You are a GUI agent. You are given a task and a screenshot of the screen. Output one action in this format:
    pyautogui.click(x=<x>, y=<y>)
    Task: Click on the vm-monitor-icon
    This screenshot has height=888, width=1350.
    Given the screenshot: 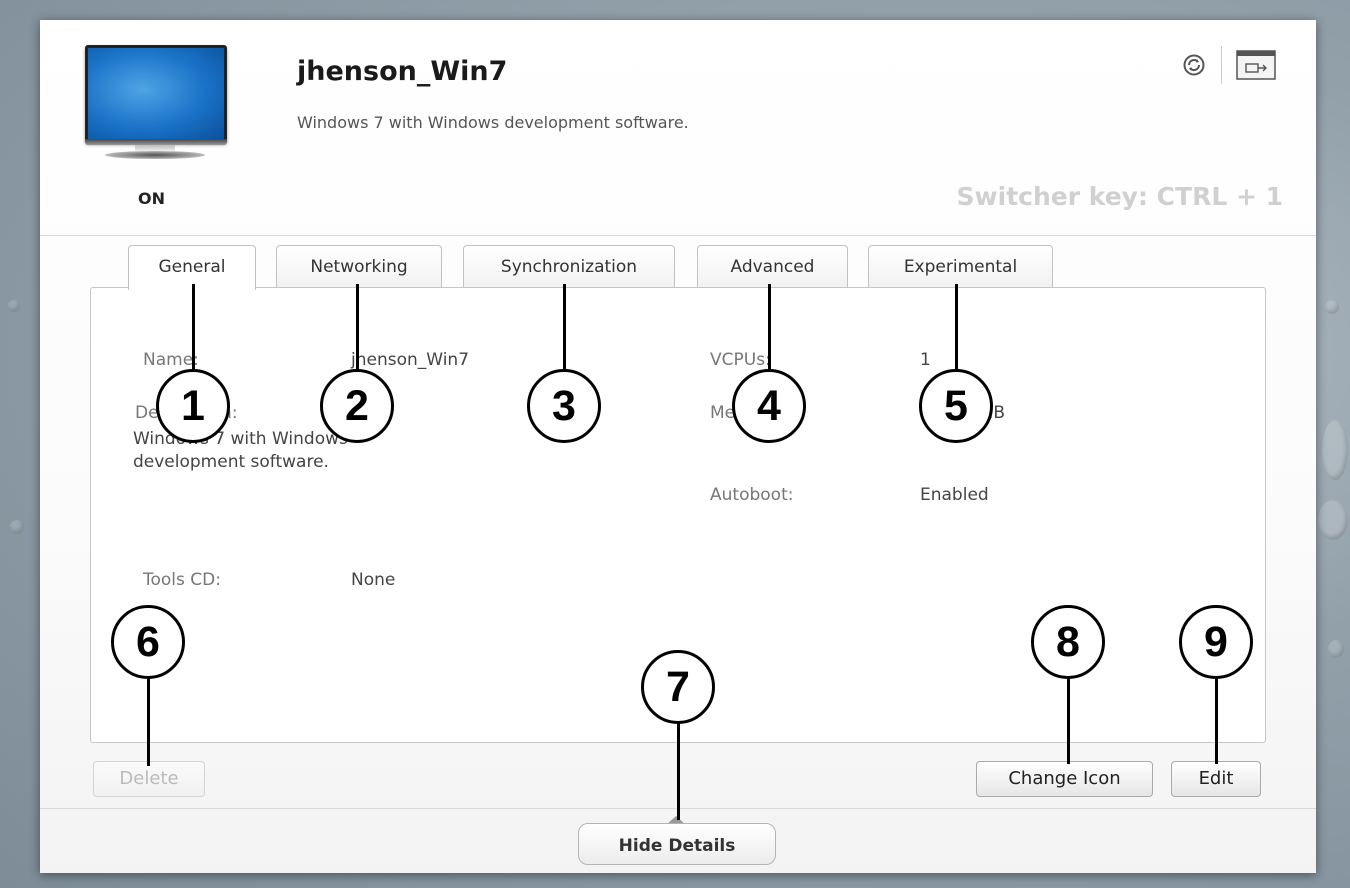 What is the action you would take?
    pyautogui.click(x=156, y=105)
    